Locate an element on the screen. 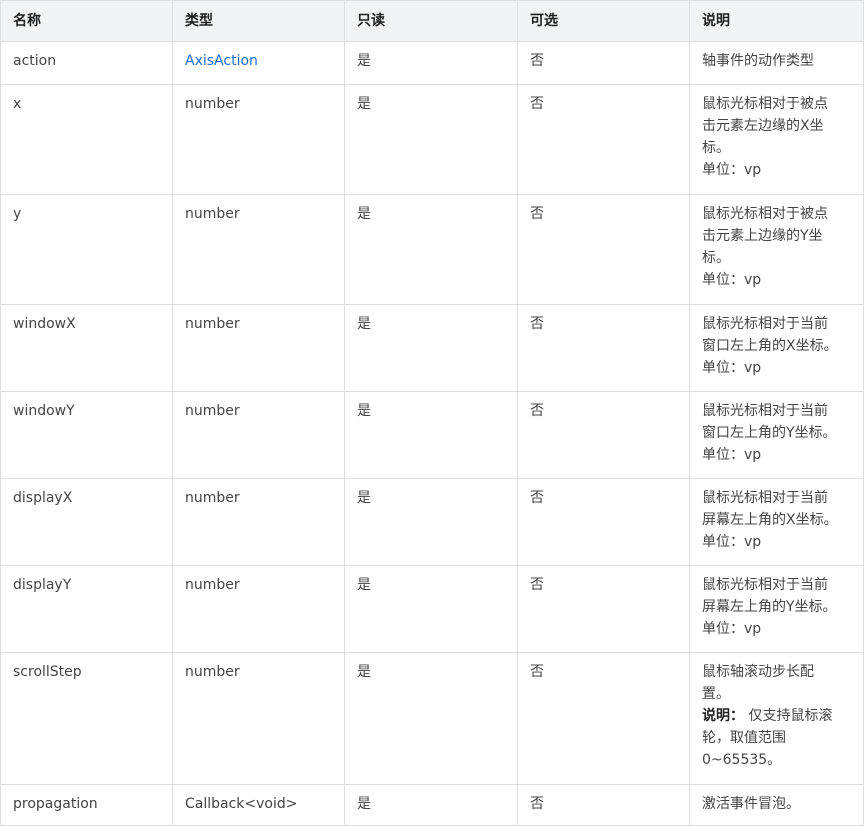 The width and height of the screenshot is (864, 826). param-type: AxisAction is located at coordinates (258, 63).